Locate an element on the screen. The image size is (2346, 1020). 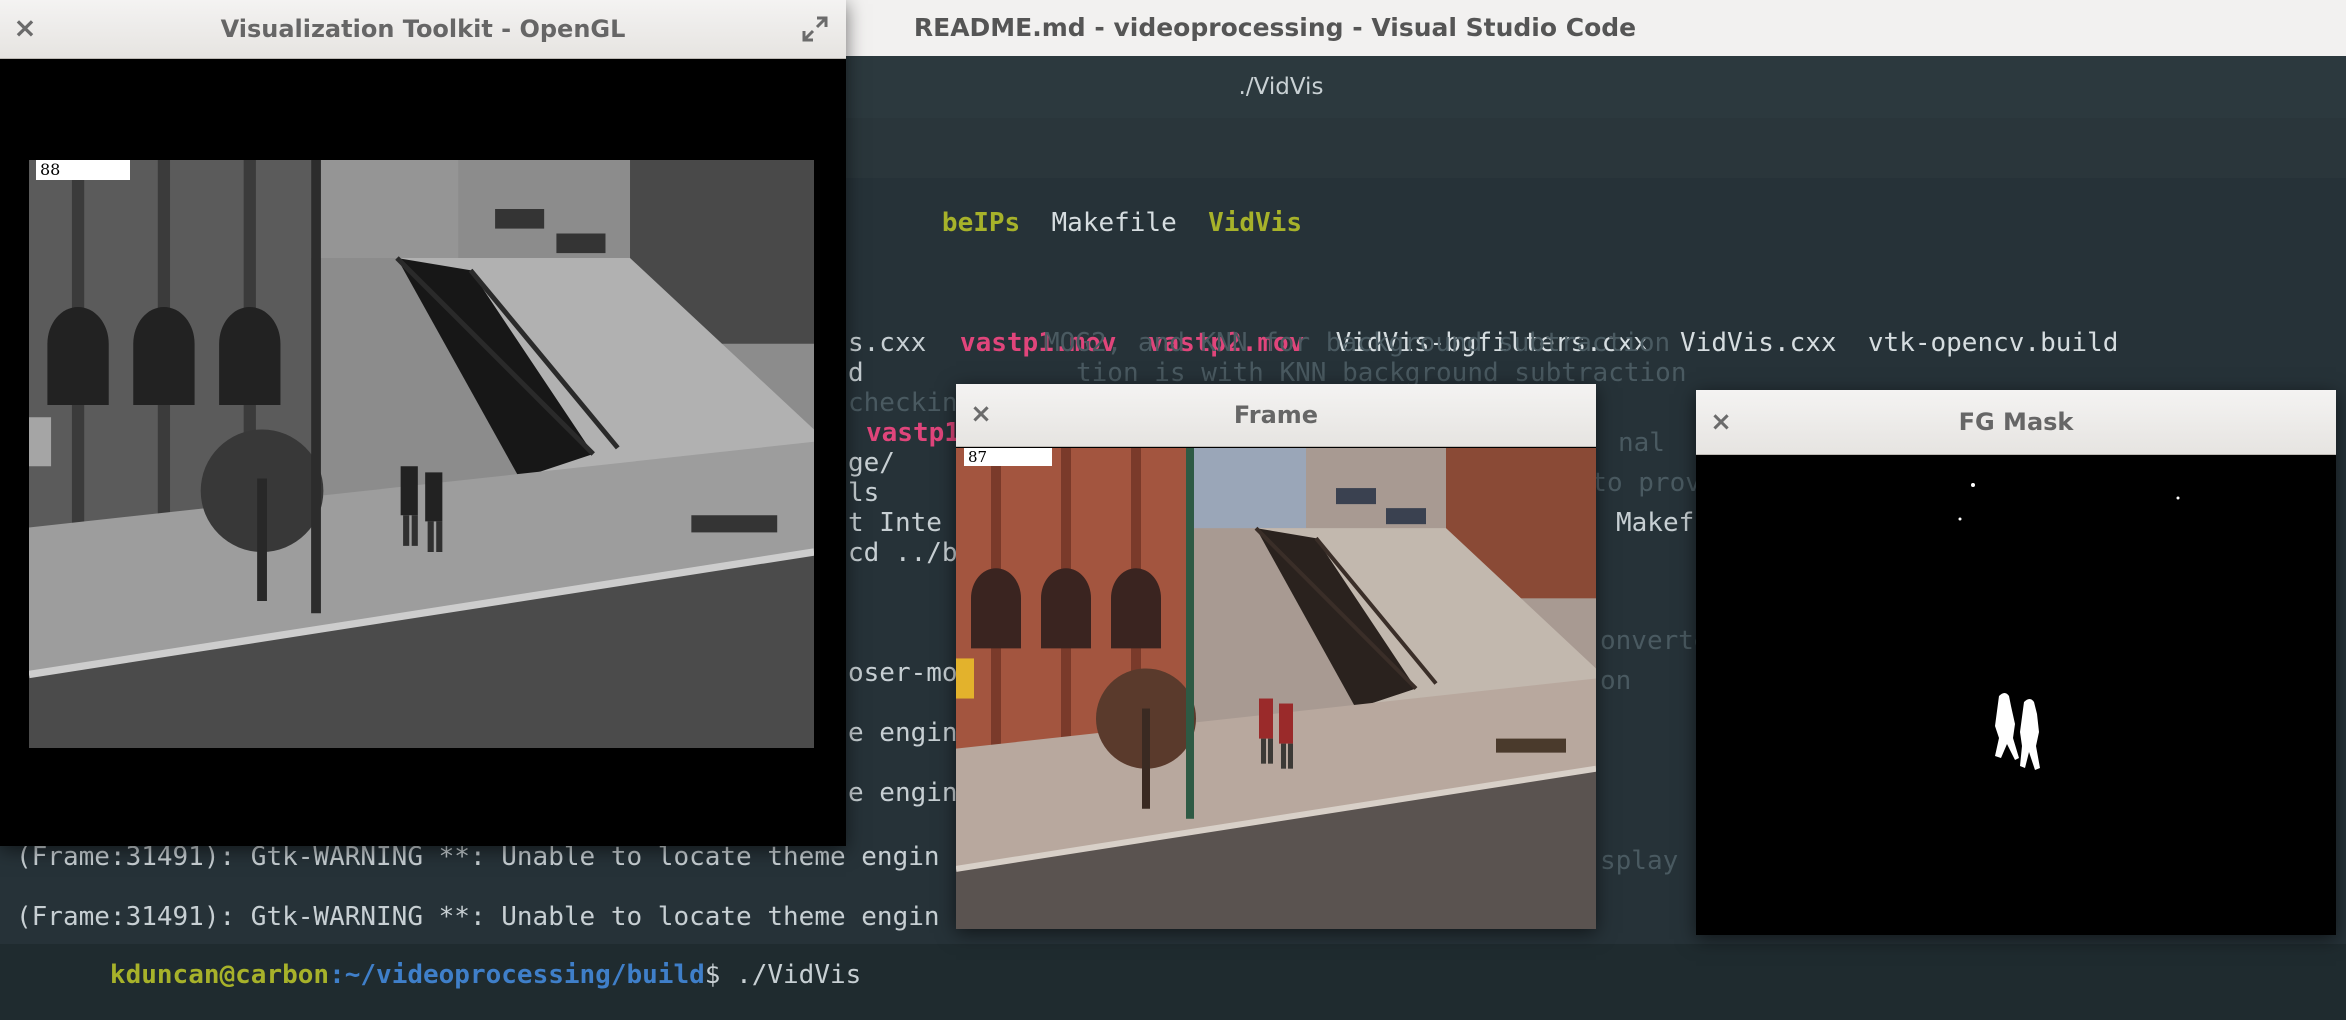
terminal-ghost-text: nal is located at coordinates (1641, 443).